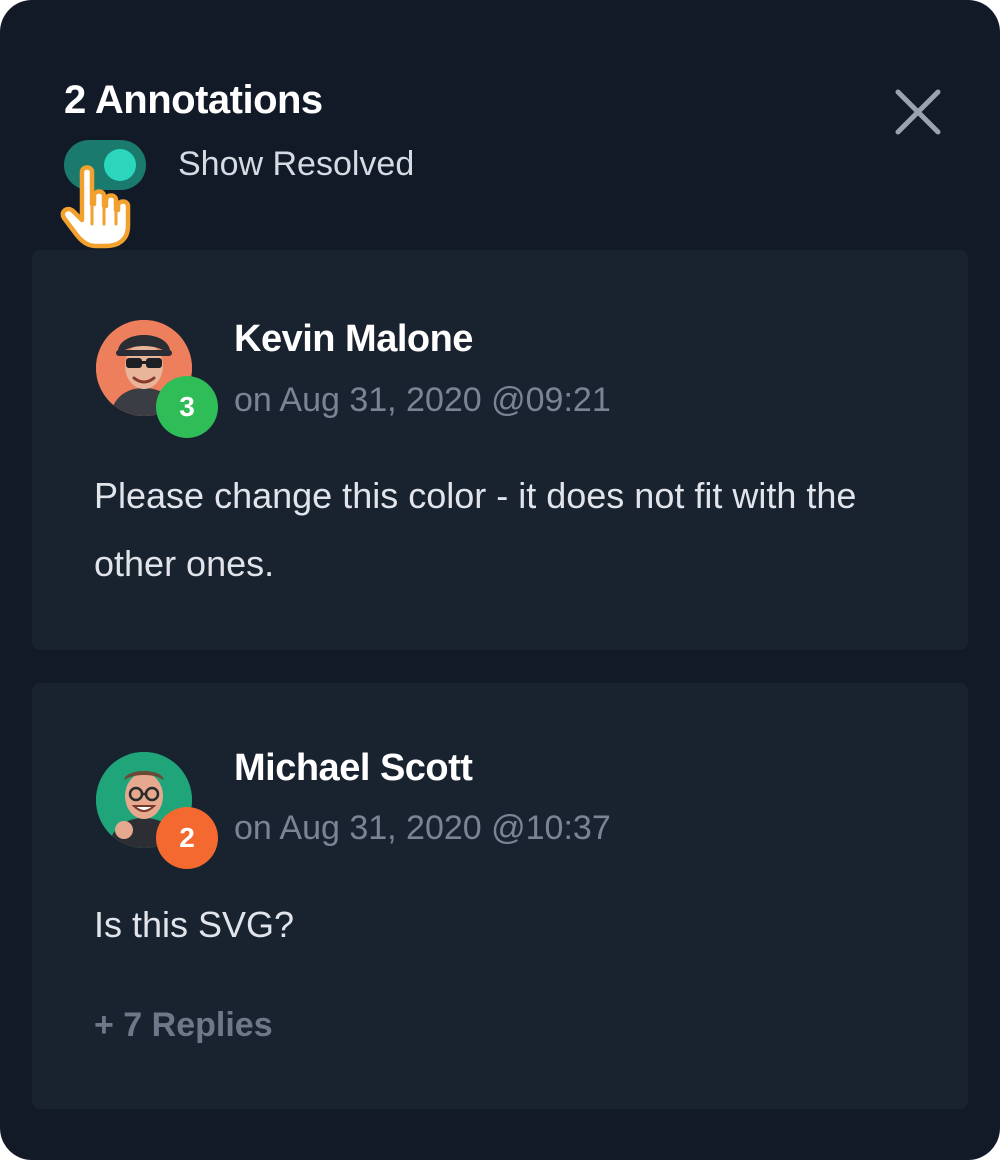  Describe the element at coordinates (187, 838) in the screenshot. I see `annotation-badge: 2` at that location.